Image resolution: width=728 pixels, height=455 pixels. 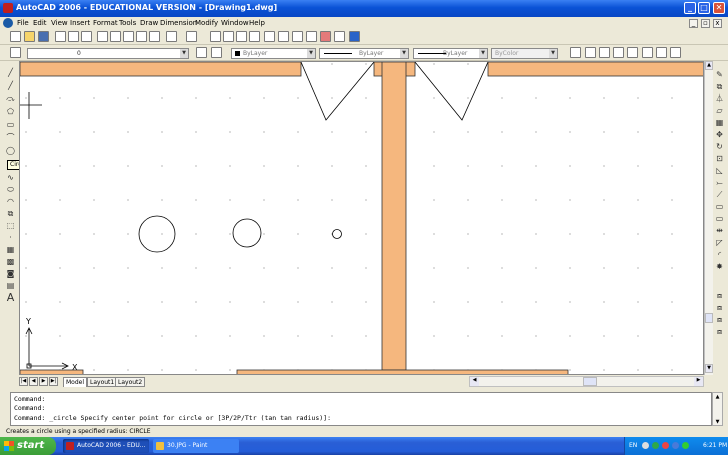 I want to click on sheet-set-icon, so click(x=311, y=36).